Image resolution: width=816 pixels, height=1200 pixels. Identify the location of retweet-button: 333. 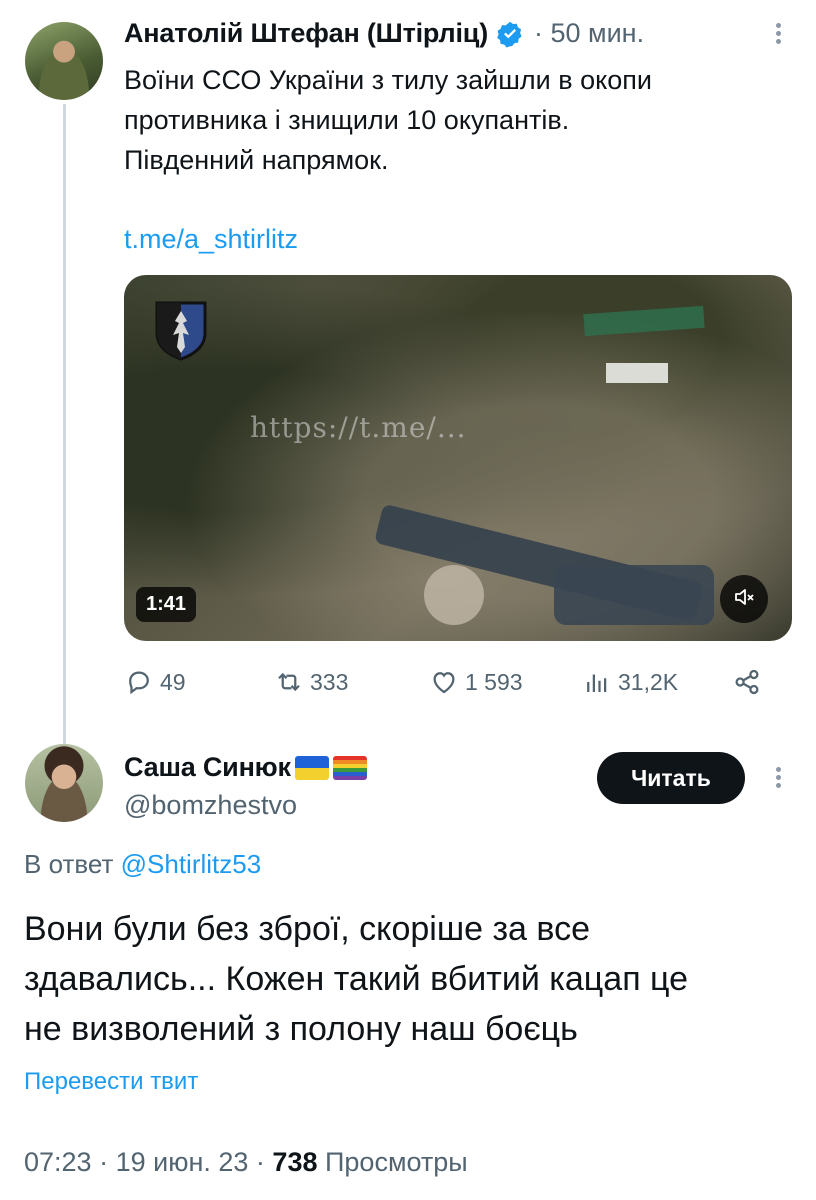
(311, 682).